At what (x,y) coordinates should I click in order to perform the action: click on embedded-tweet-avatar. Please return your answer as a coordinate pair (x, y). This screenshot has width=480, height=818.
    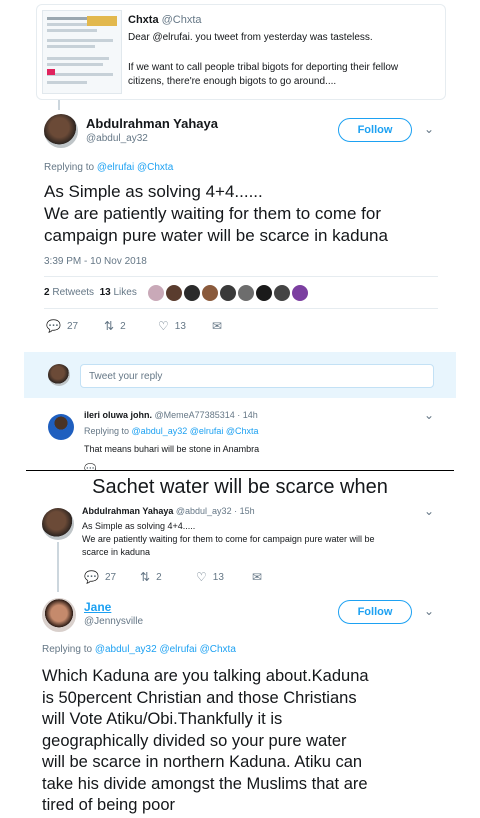
    Looking at the image, I should click on (58, 524).